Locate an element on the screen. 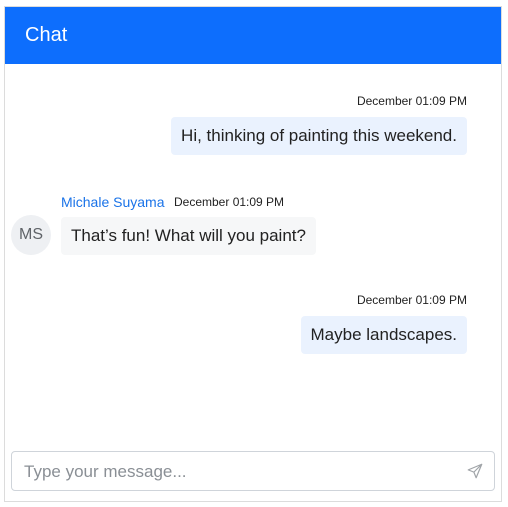  message-bubble-incoming: That’s fun! What will you paint? is located at coordinates (188, 236).